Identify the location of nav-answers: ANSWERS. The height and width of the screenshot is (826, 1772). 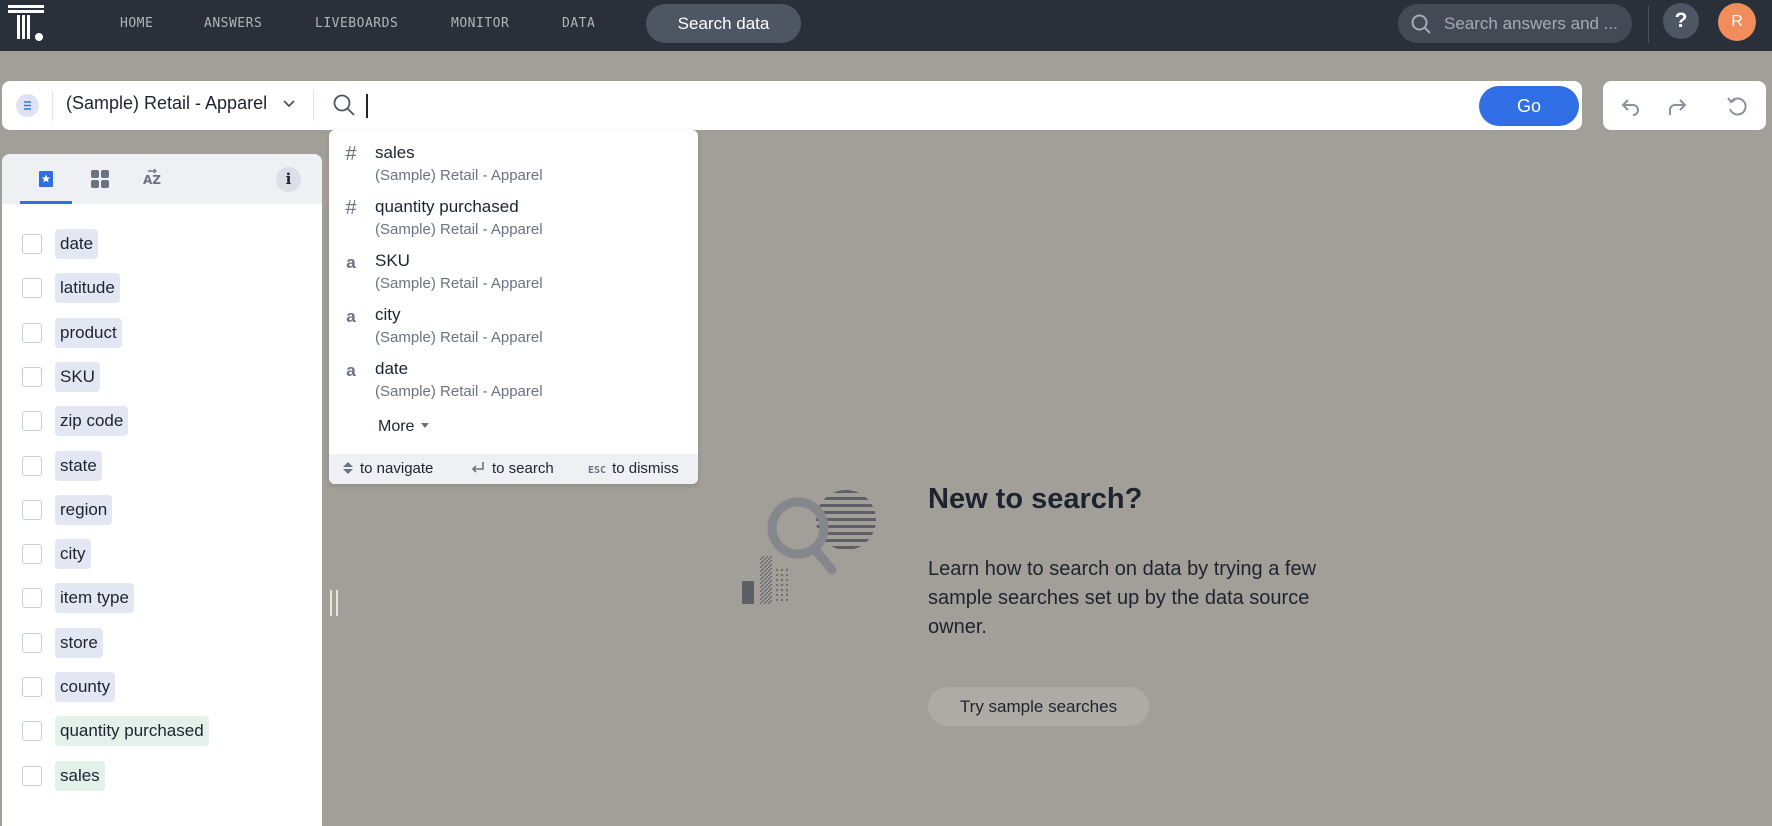
(233, 25).